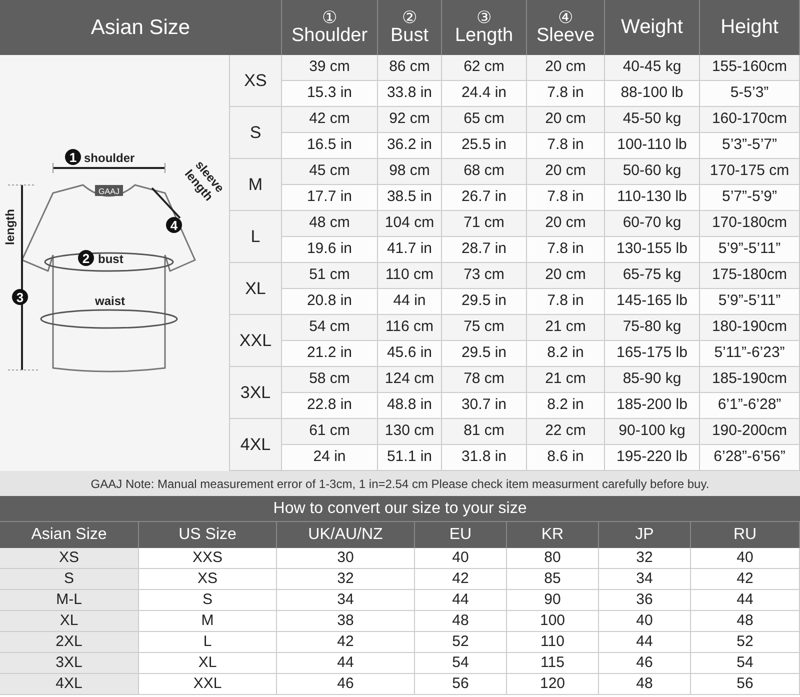  What do you see at coordinates (330, 458) in the screenshot?
I see `table-cell: 24 in` at bounding box center [330, 458].